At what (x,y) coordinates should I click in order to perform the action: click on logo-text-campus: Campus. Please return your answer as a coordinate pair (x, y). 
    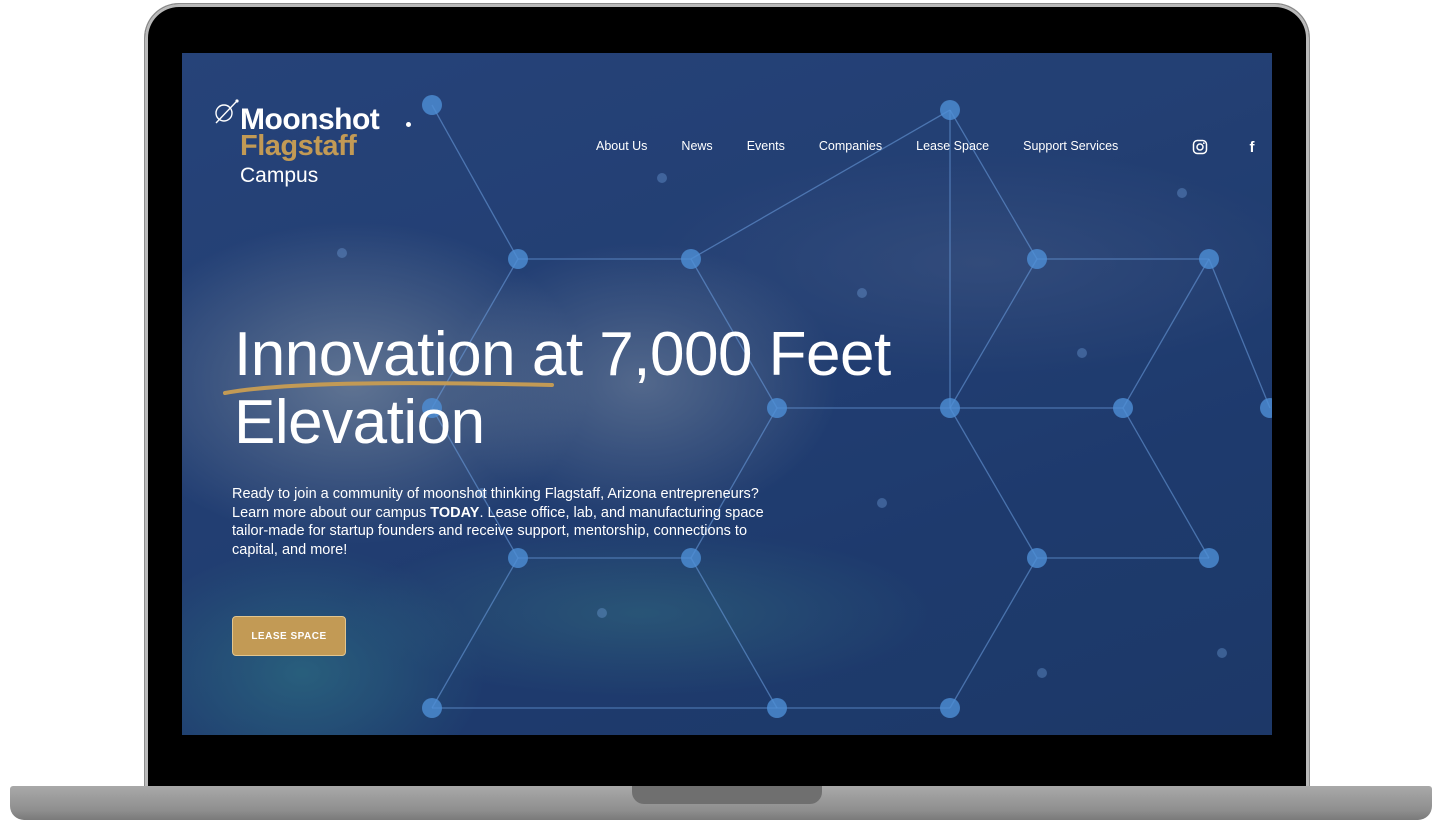
    Looking at the image, I should click on (279, 175).